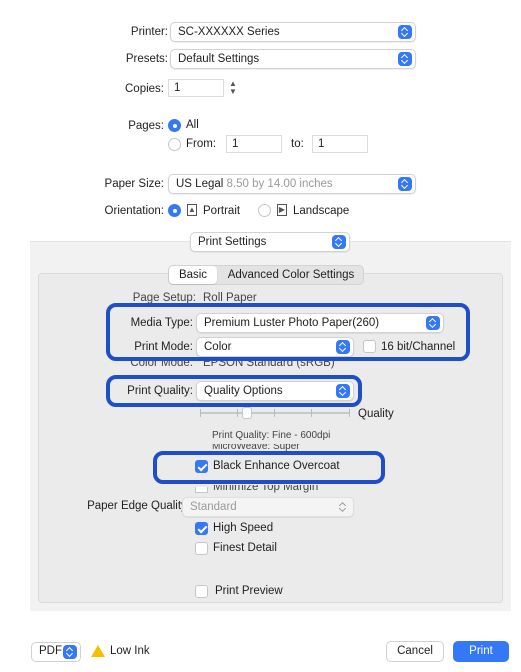  Describe the element at coordinates (268, 507) in the screenshot. I see `paper-edge-popup: Standard` at that location.